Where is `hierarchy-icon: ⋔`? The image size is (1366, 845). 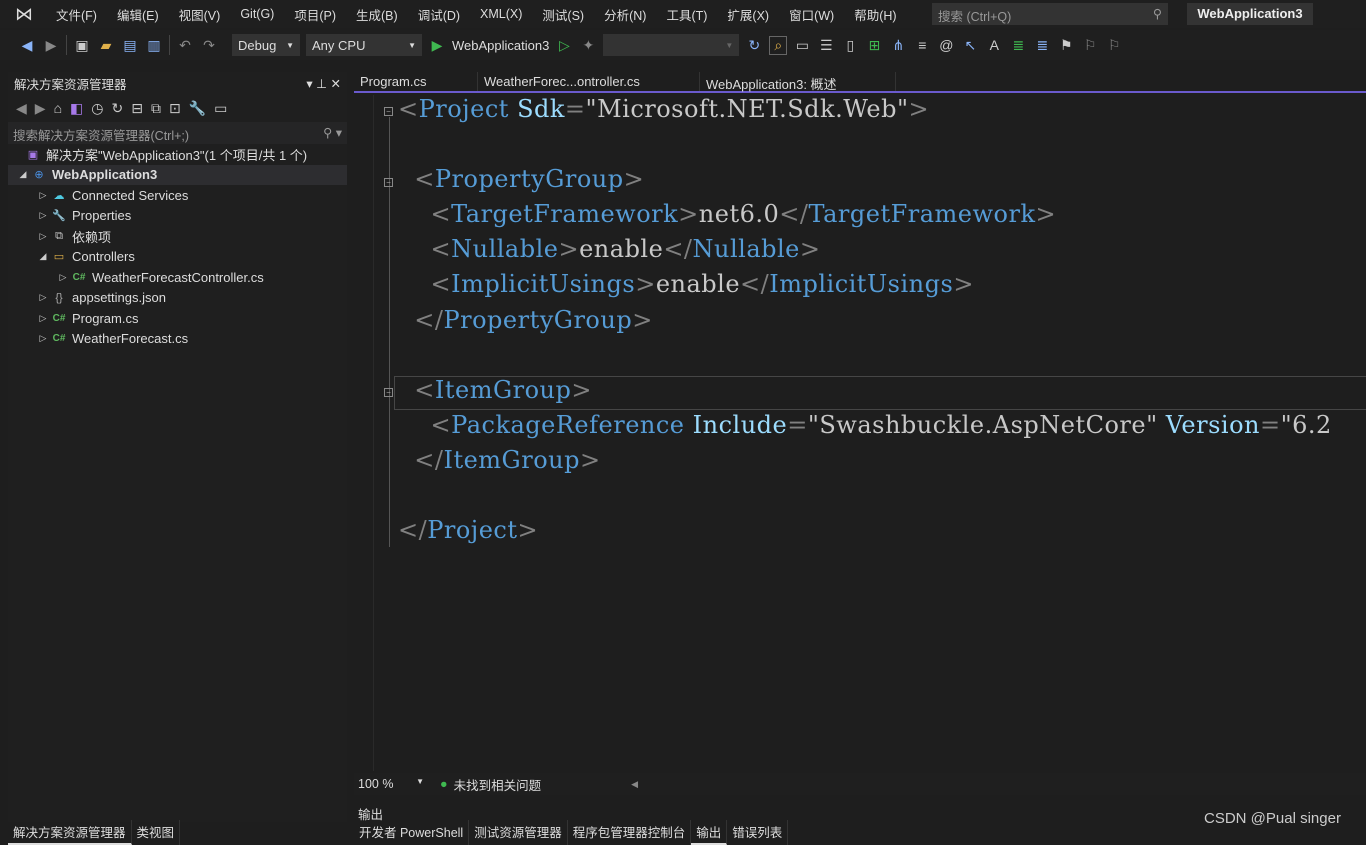
hierarchy-icon: ⋔ is located at coordinates (898, 45).